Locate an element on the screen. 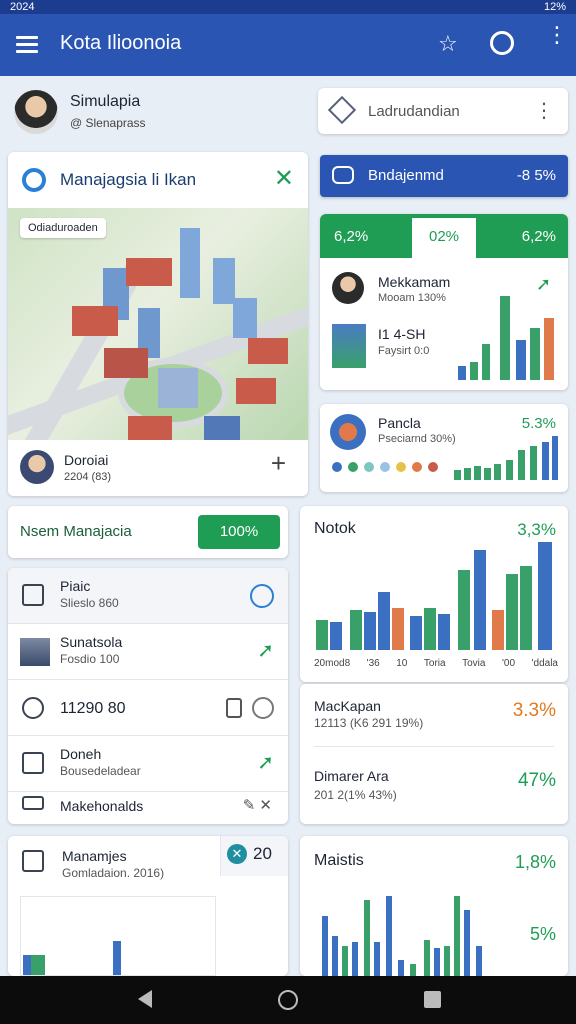 The image size is (576, 1024). maistis-title: Maistis is located at coordinates (339, 860).